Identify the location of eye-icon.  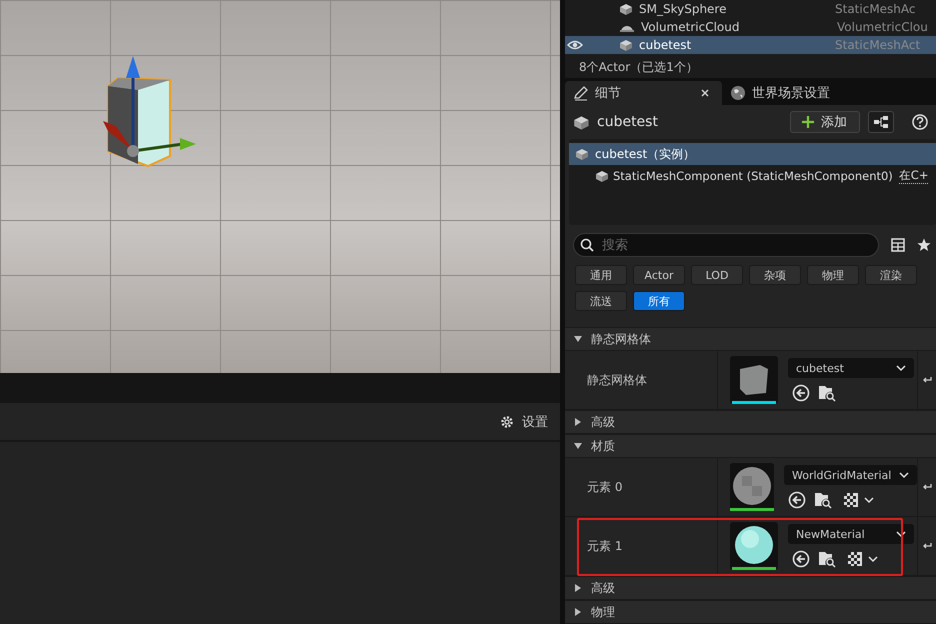
(575, 45).